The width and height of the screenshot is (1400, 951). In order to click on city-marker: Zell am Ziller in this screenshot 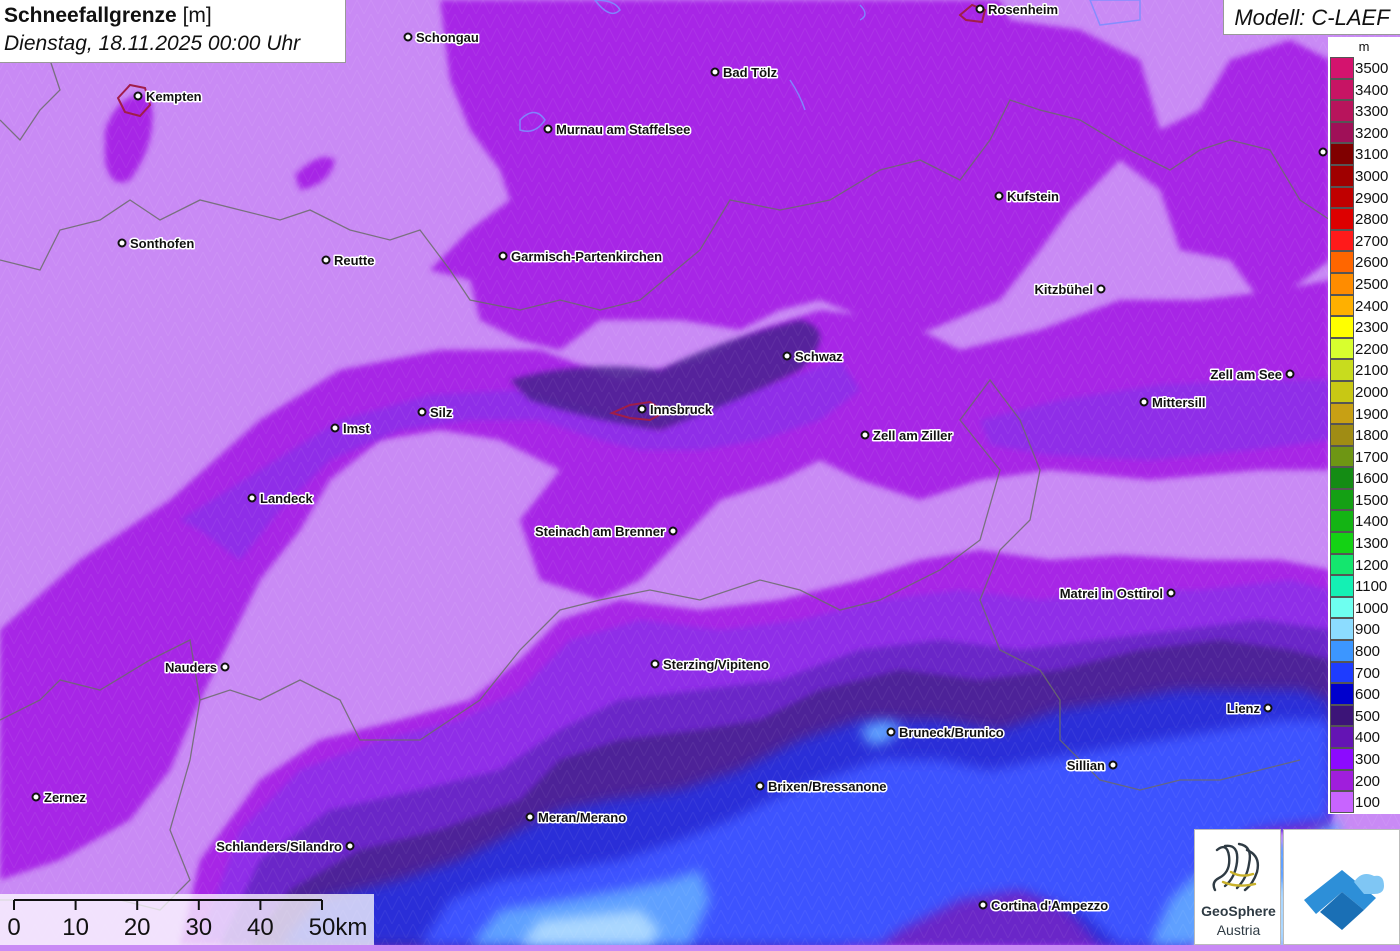, I will do `click(907, 435)`.